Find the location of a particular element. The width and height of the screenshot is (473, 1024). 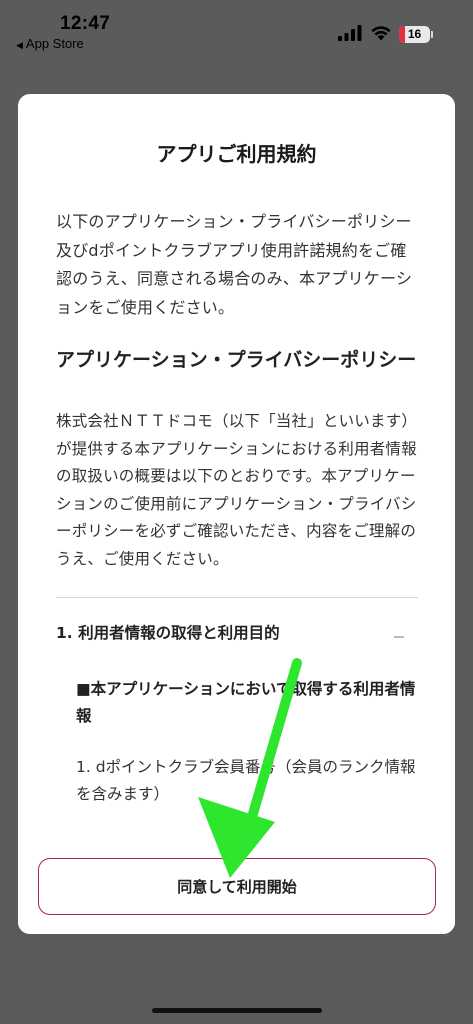

collapse-minus-icon is located at coordinates (399, 637).